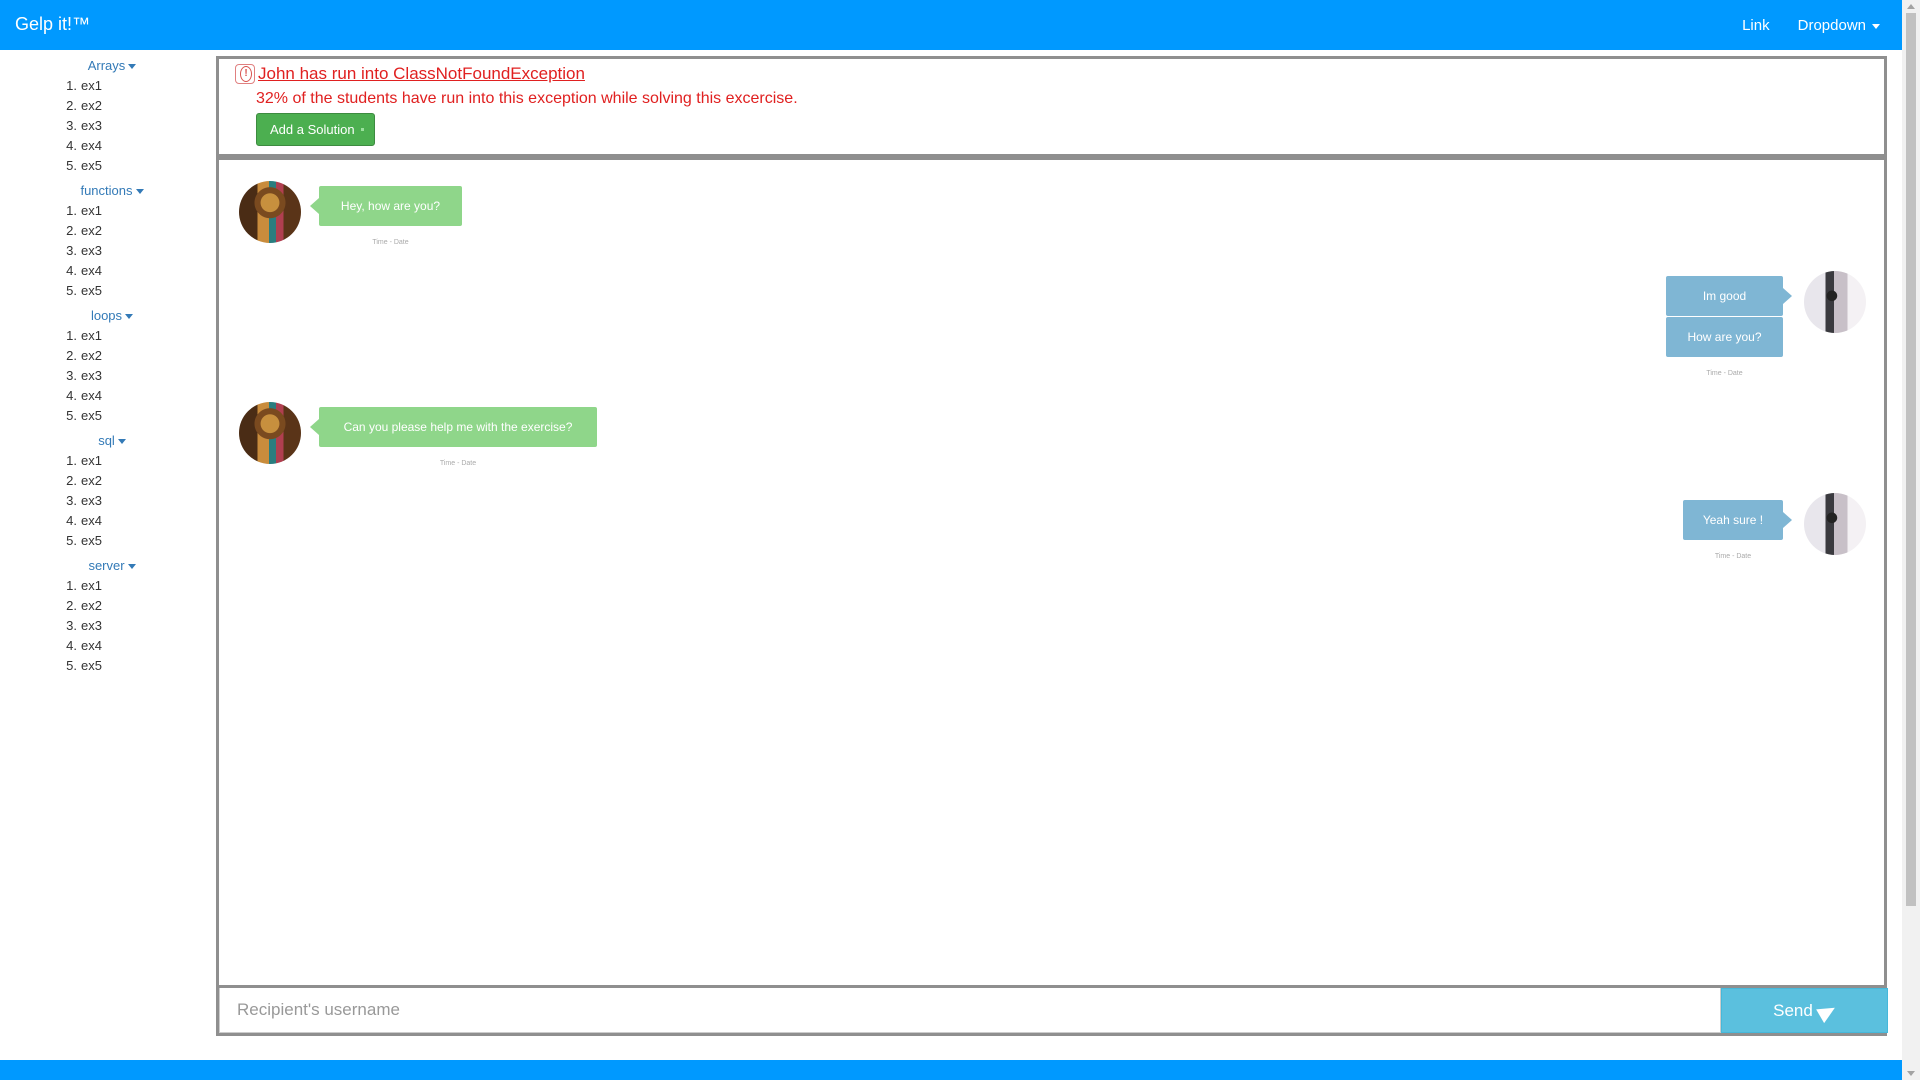 Image resolution: width=1920 pixels, height=1080 pixels. I want to click on page-scrollbar, so click(1911, 540).